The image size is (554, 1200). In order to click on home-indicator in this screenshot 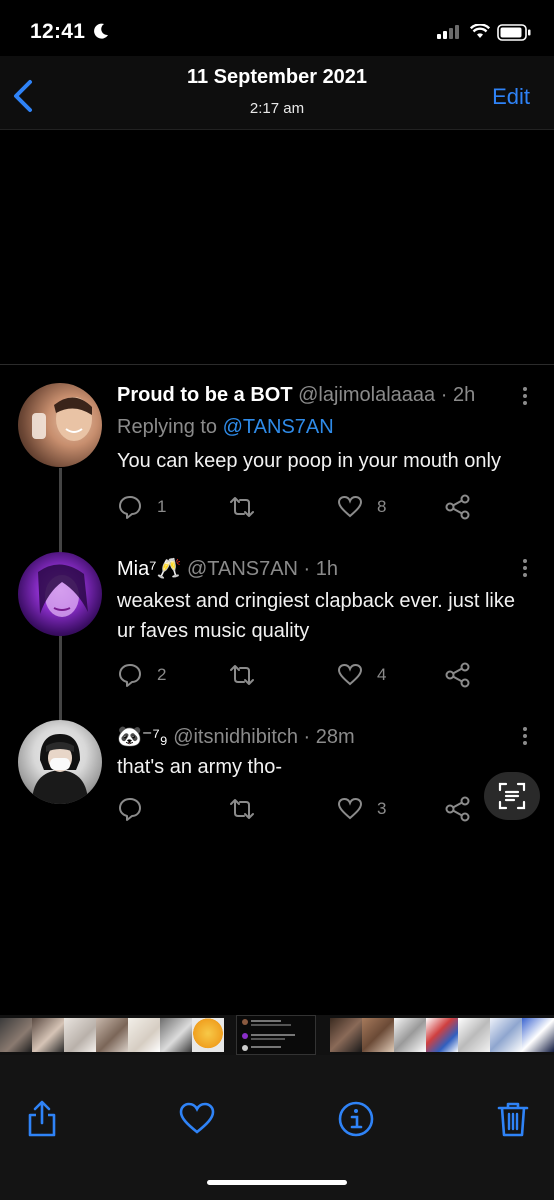, I will do `click(277, 1182)`.